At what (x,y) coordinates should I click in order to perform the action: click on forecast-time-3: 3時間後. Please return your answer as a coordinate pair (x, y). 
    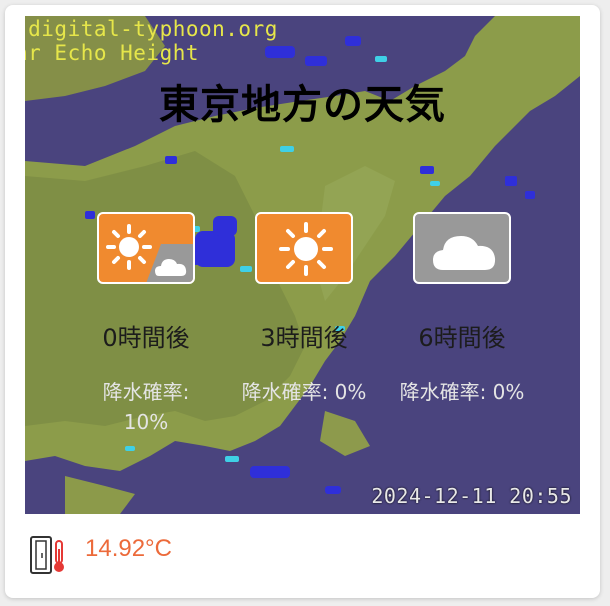
    Looking at the image, I should click on (304, 338).